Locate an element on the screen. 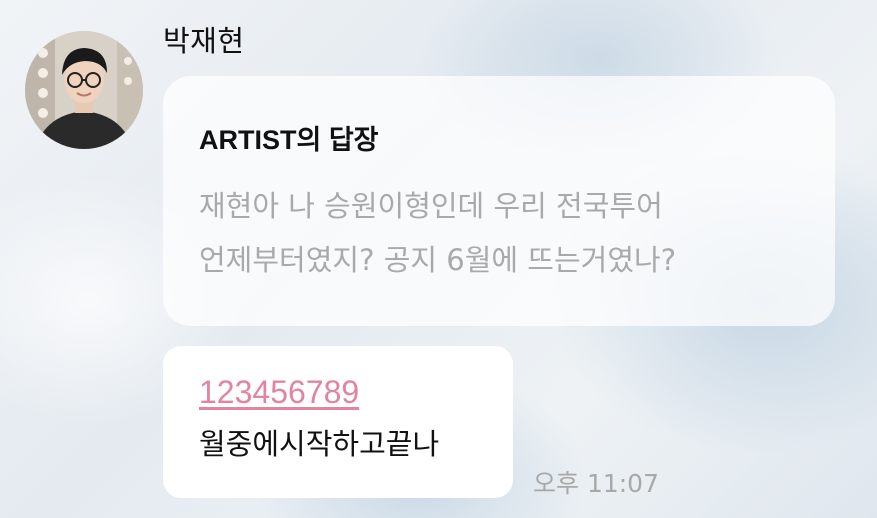  number-link: 123456789 is located at coordinates (279, 392).